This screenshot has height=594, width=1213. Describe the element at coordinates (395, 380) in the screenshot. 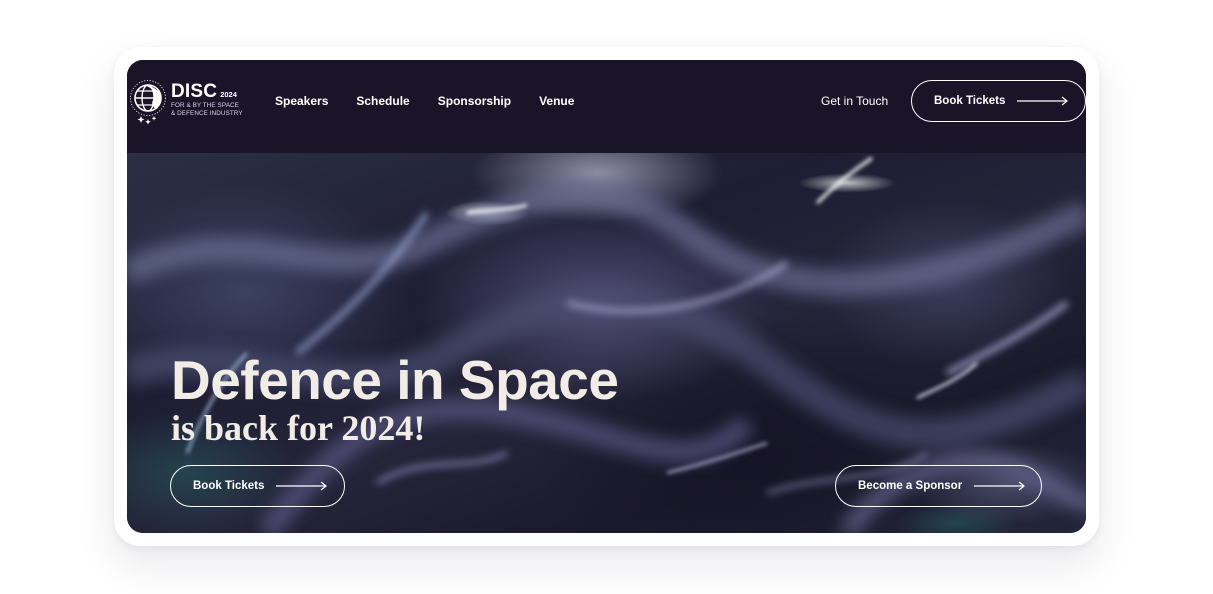

I see `hero-title: Defence in Space` at that location.